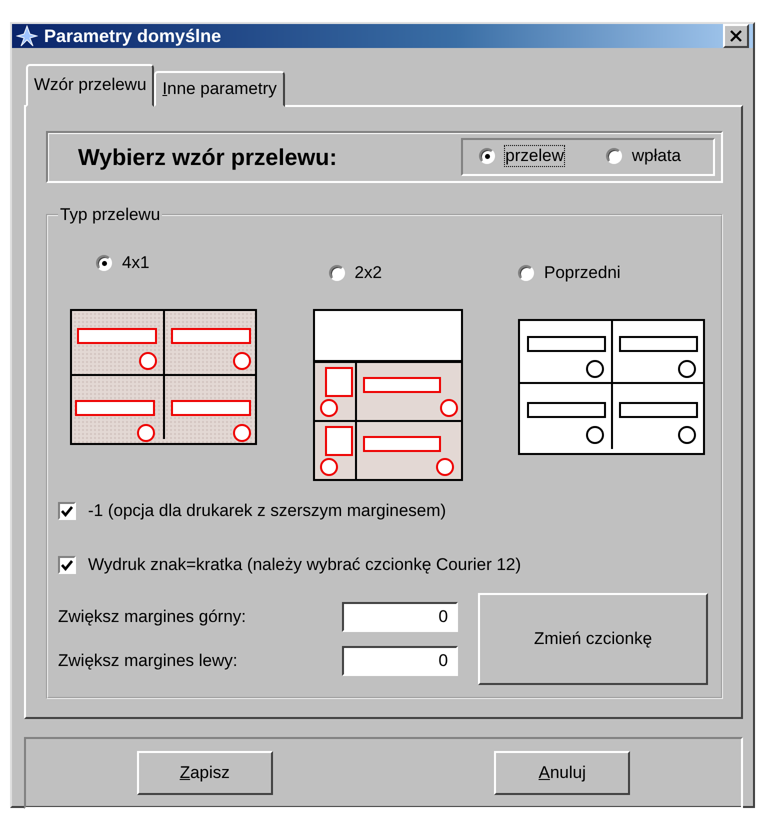 Image resolution: width=764 pixels, height=819 pixels. Describe the element at coordinates (582, 273) in the screenshot. I see `radio-label: Poprzedni` at that location.